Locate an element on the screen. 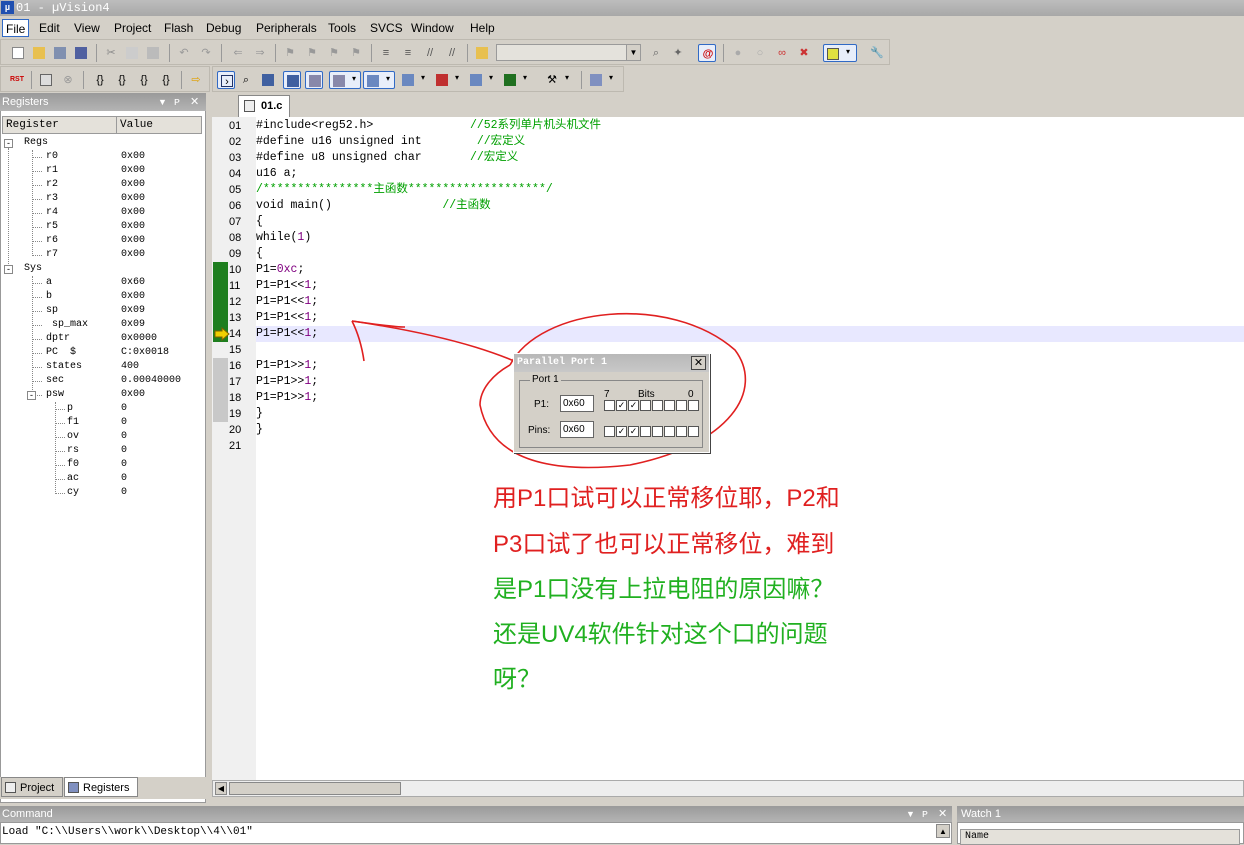 This screenshot has height=845, width=1244. undo-icon: ↶ is located at coordinates (184, 53).